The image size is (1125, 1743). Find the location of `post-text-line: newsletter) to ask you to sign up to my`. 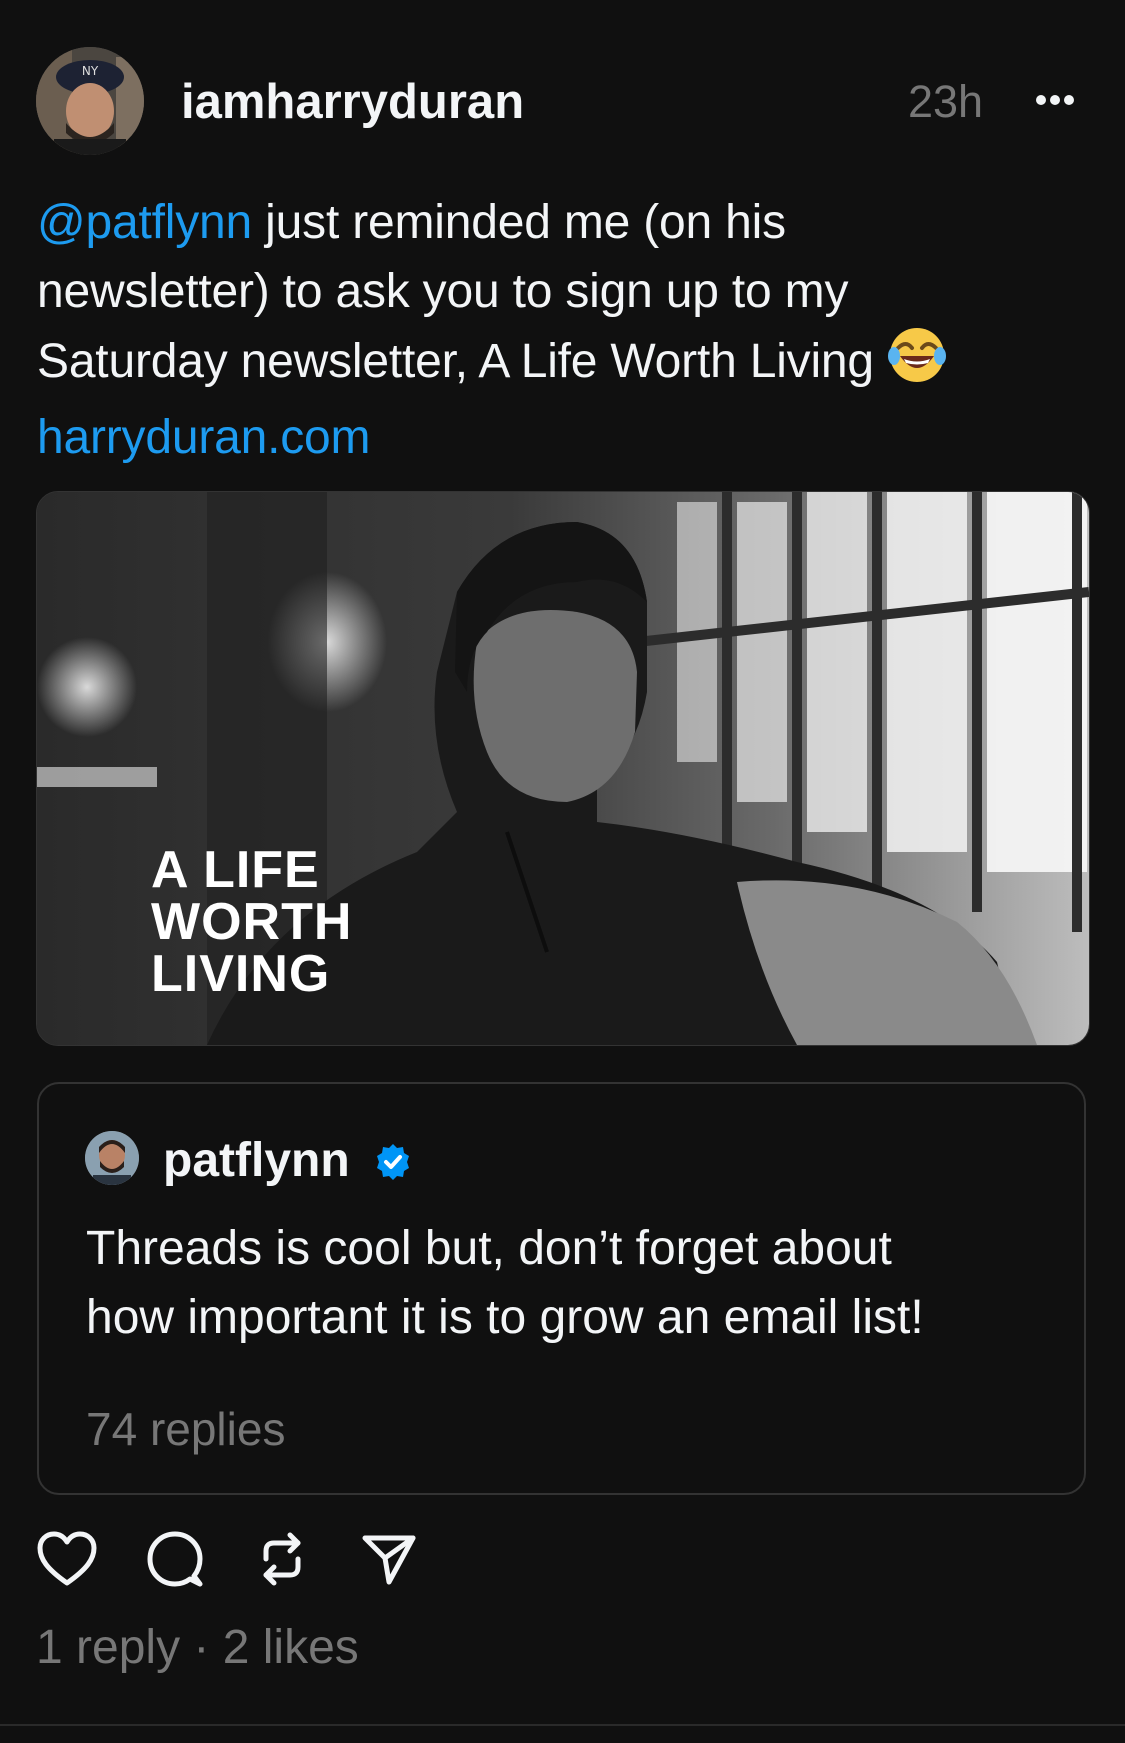

post-text-line: newsletter) to ask you to sign up to my is located at coordinates (443, 291).